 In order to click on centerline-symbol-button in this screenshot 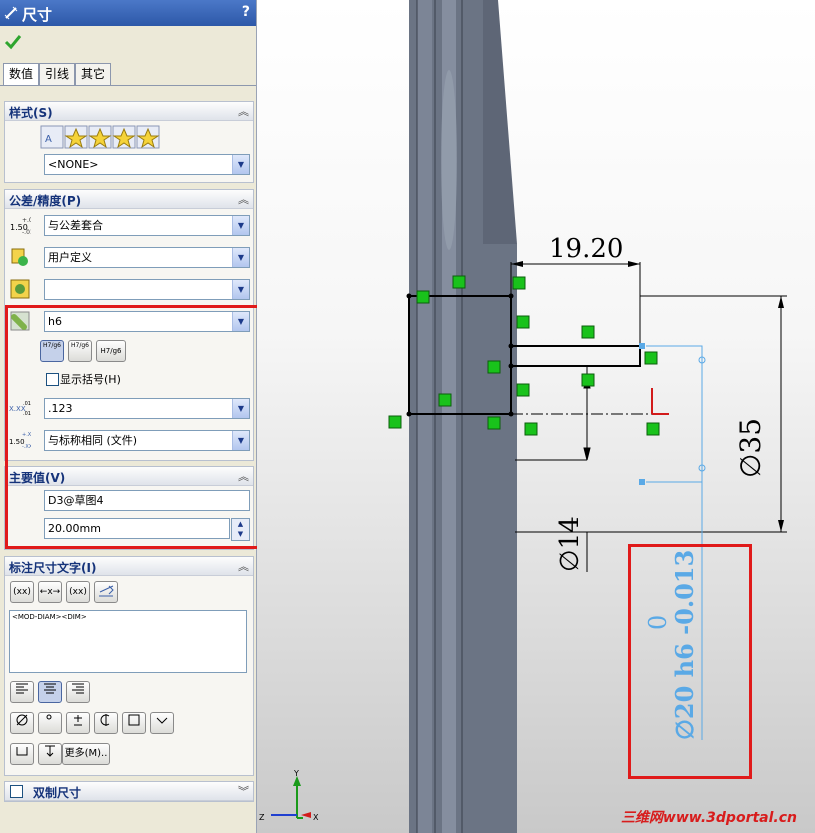, I will do `click(106, 723)`.